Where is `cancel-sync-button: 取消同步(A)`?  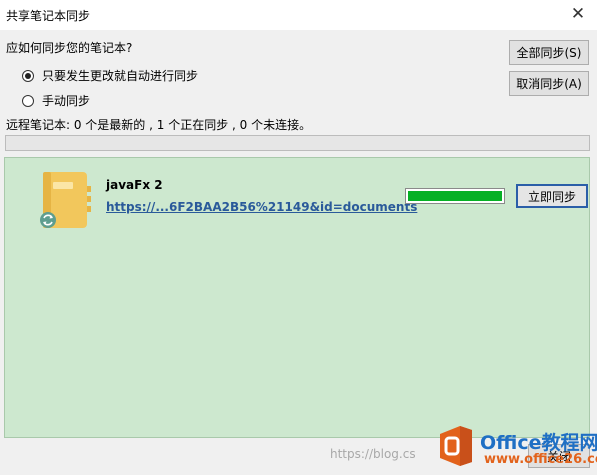
cancel-sync-button: 取消同步(A) is located at coordinates (549, 83).